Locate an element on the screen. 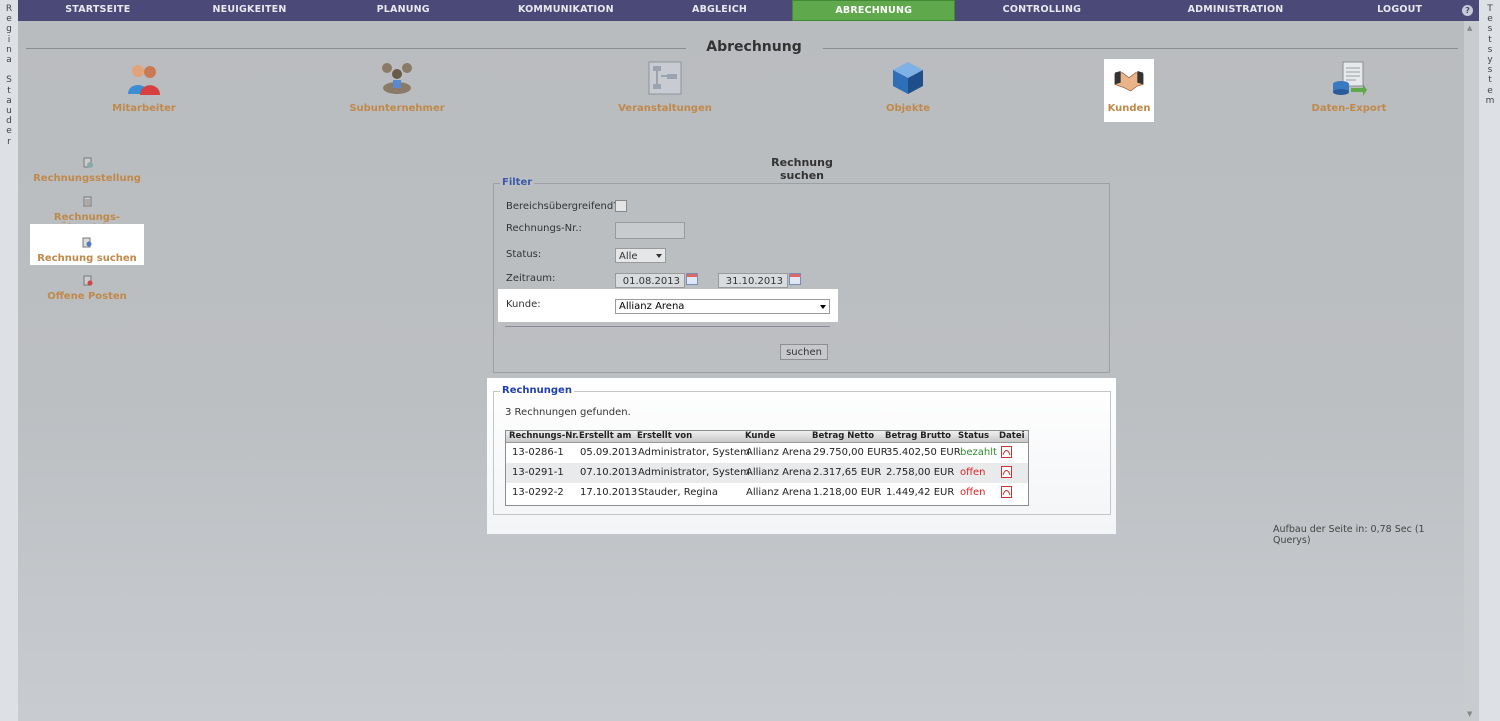  invoice-search-icon is located at coordinates (86, 242).